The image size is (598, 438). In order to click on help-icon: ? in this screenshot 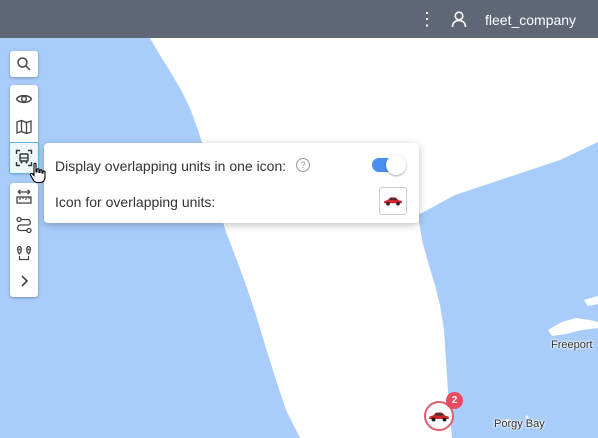, I will do `click(303, 165)`.